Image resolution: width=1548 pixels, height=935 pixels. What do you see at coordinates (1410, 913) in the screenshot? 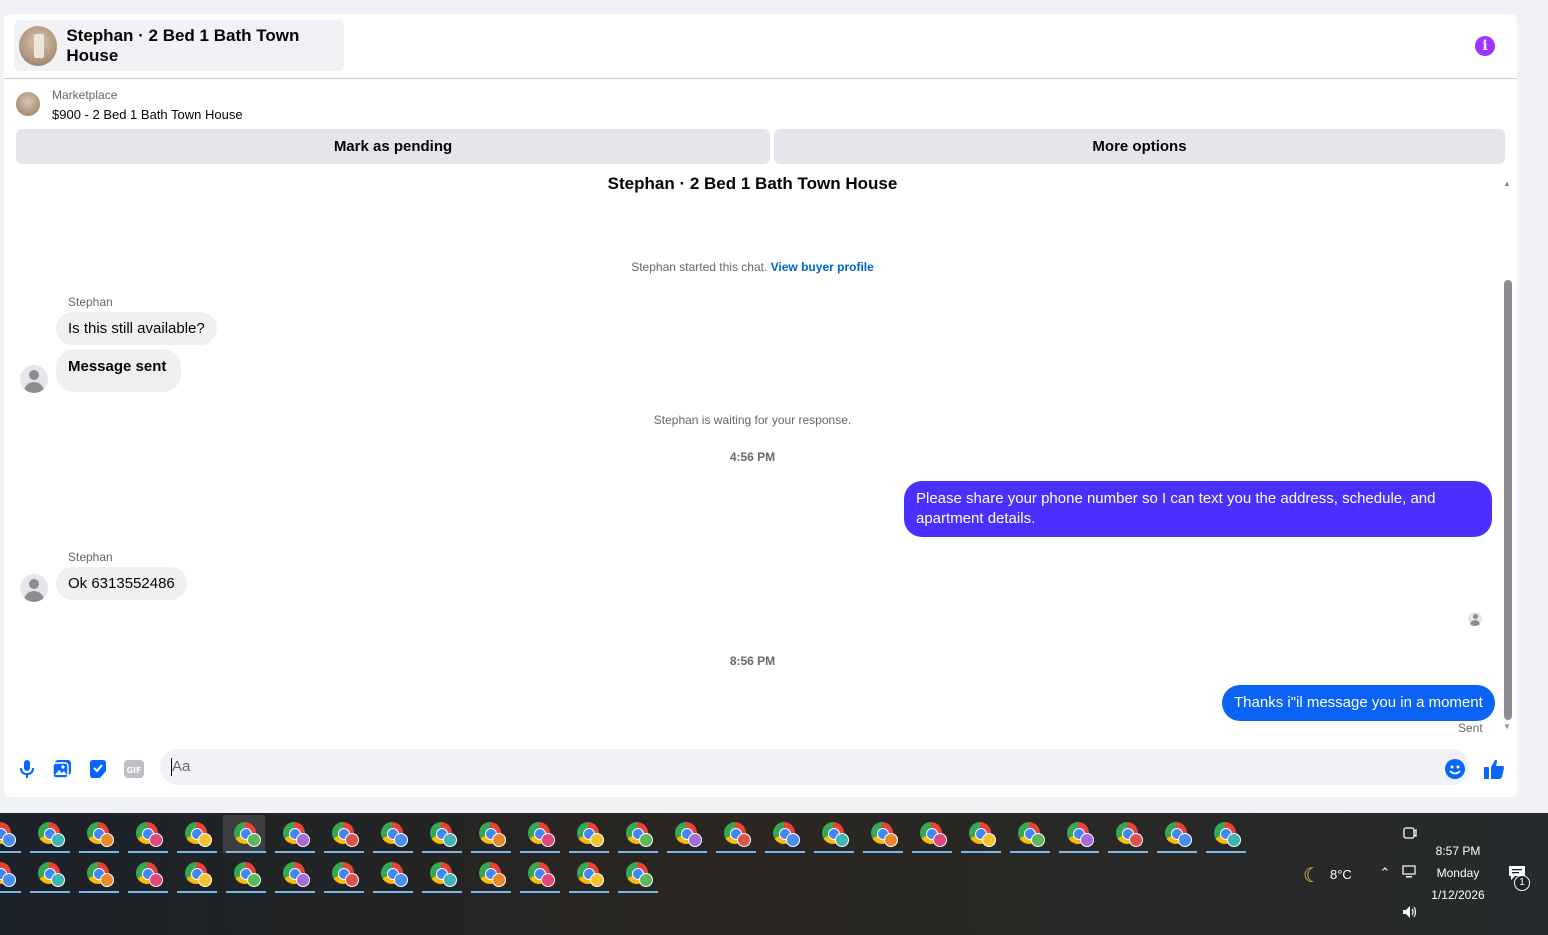
I see `volume-icon` at bounding box center [1410, 913].